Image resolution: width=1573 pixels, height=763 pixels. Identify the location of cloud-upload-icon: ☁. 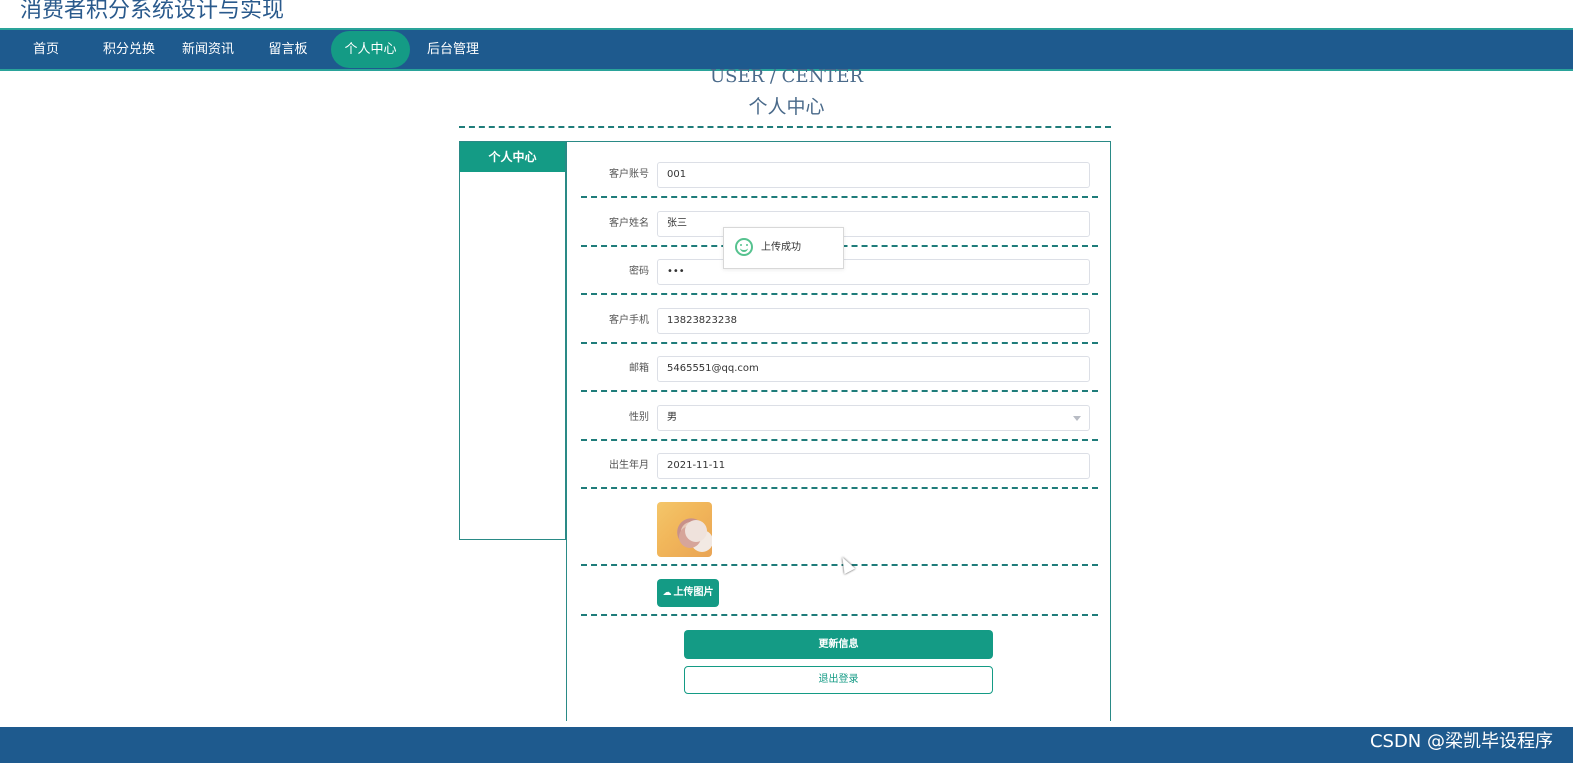
(667, 593).